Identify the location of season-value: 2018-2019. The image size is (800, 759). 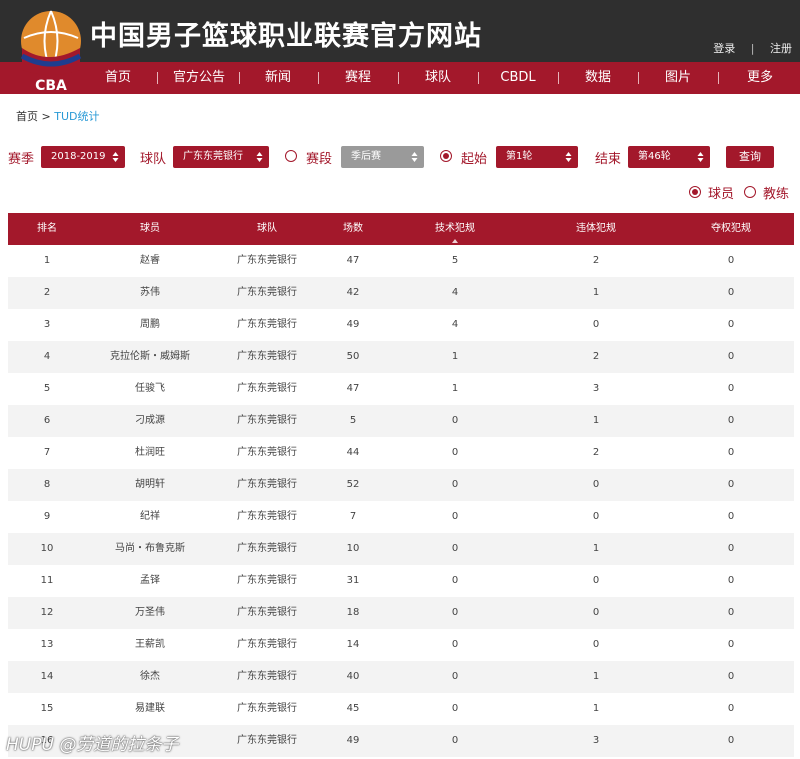
(78, 156).